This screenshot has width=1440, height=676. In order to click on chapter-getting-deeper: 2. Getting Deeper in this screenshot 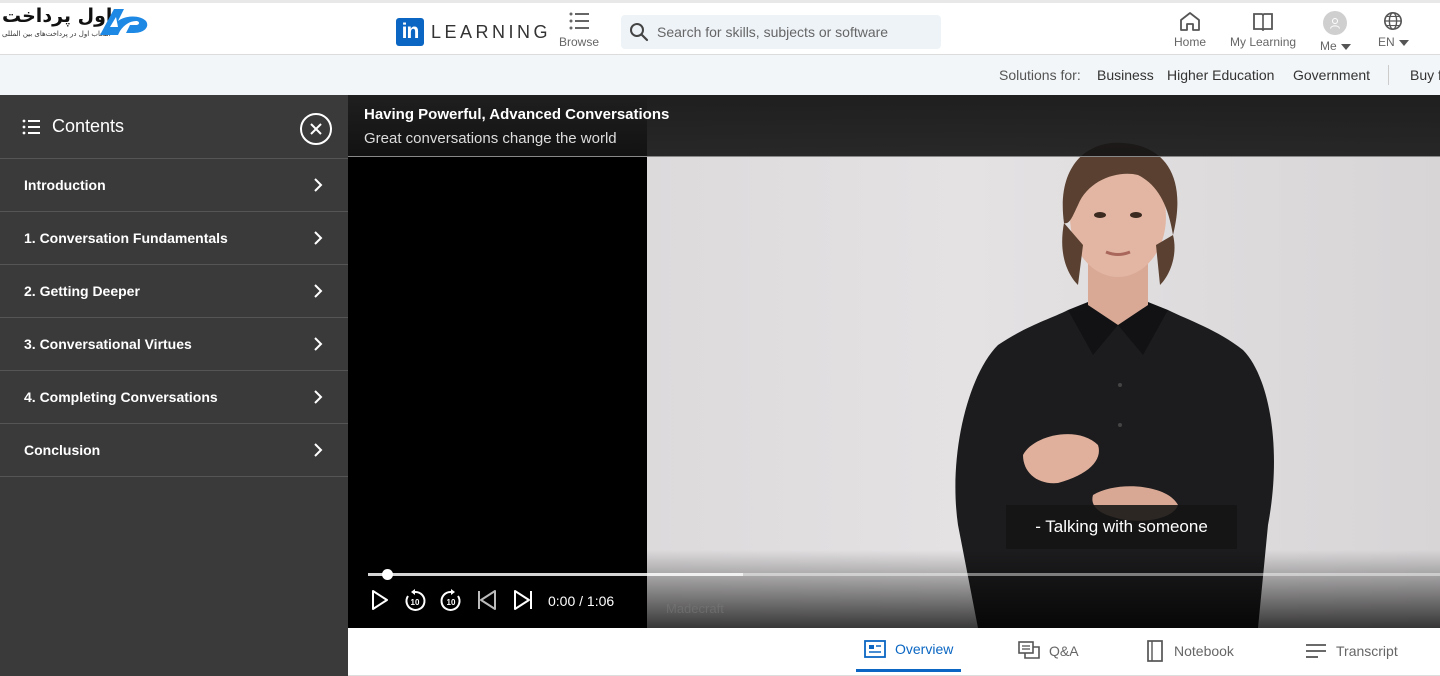, I will do `click(174, 291)`.